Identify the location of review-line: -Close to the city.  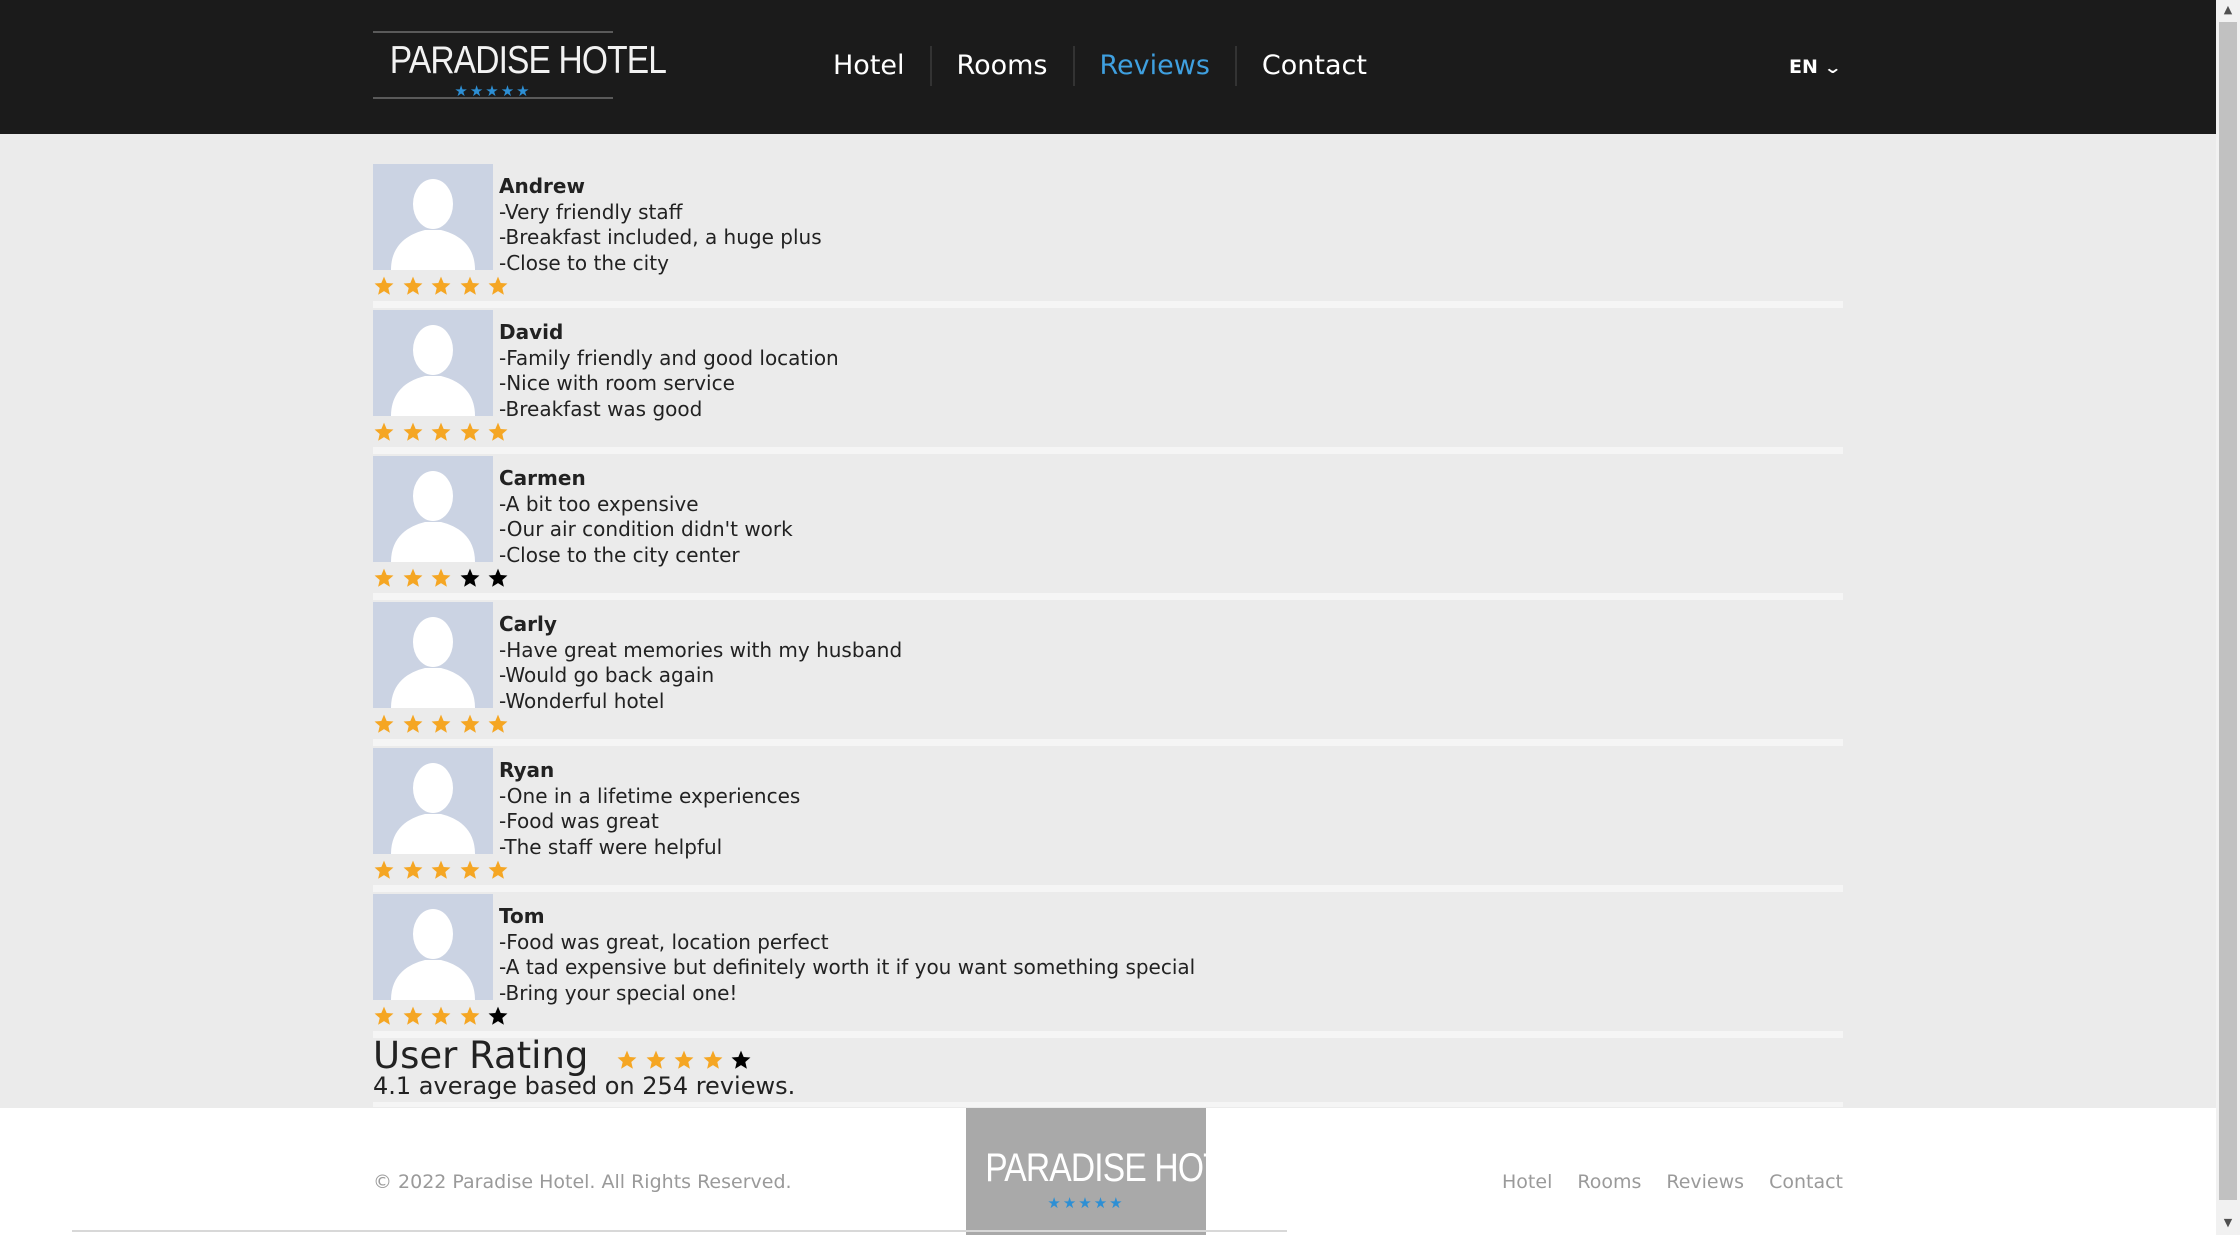
(584, 262).